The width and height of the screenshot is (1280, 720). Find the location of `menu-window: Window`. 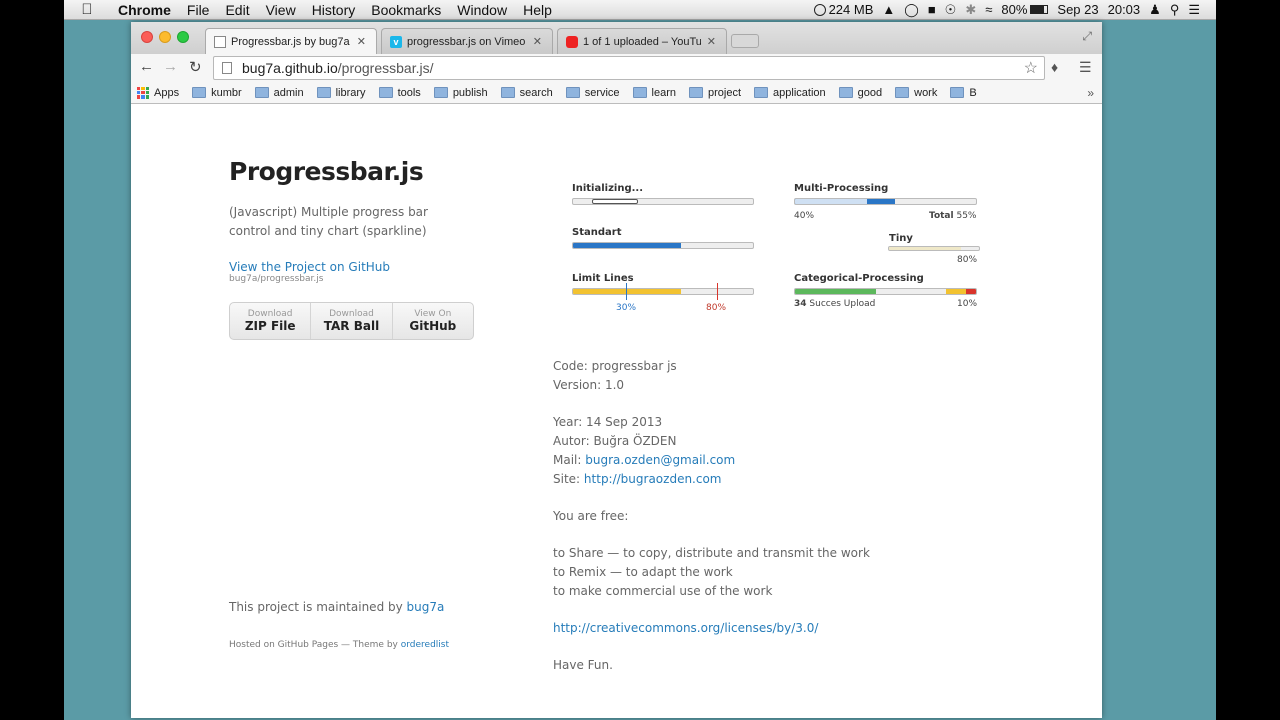

menu-window: Window is located at coordinates (482, 10).